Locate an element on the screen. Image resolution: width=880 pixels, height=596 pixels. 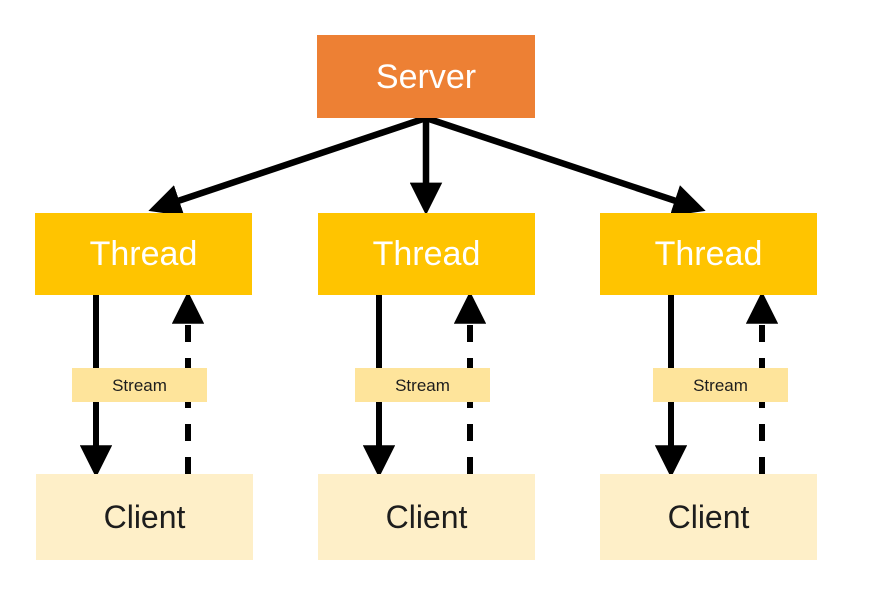
label-stream-center: Stream is located at coordinates (422, 385).